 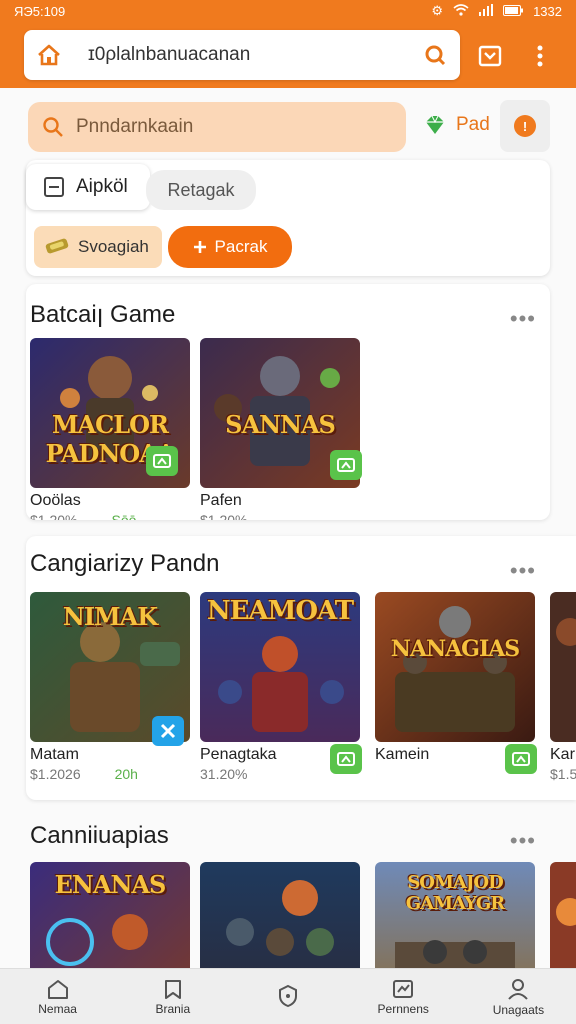 I want to click on signal-icon, so click(x=486, y=11).